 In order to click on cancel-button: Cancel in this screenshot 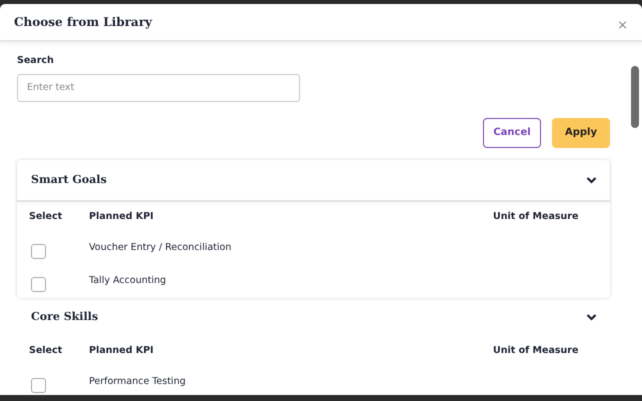, I will do `click(512, 133)`.